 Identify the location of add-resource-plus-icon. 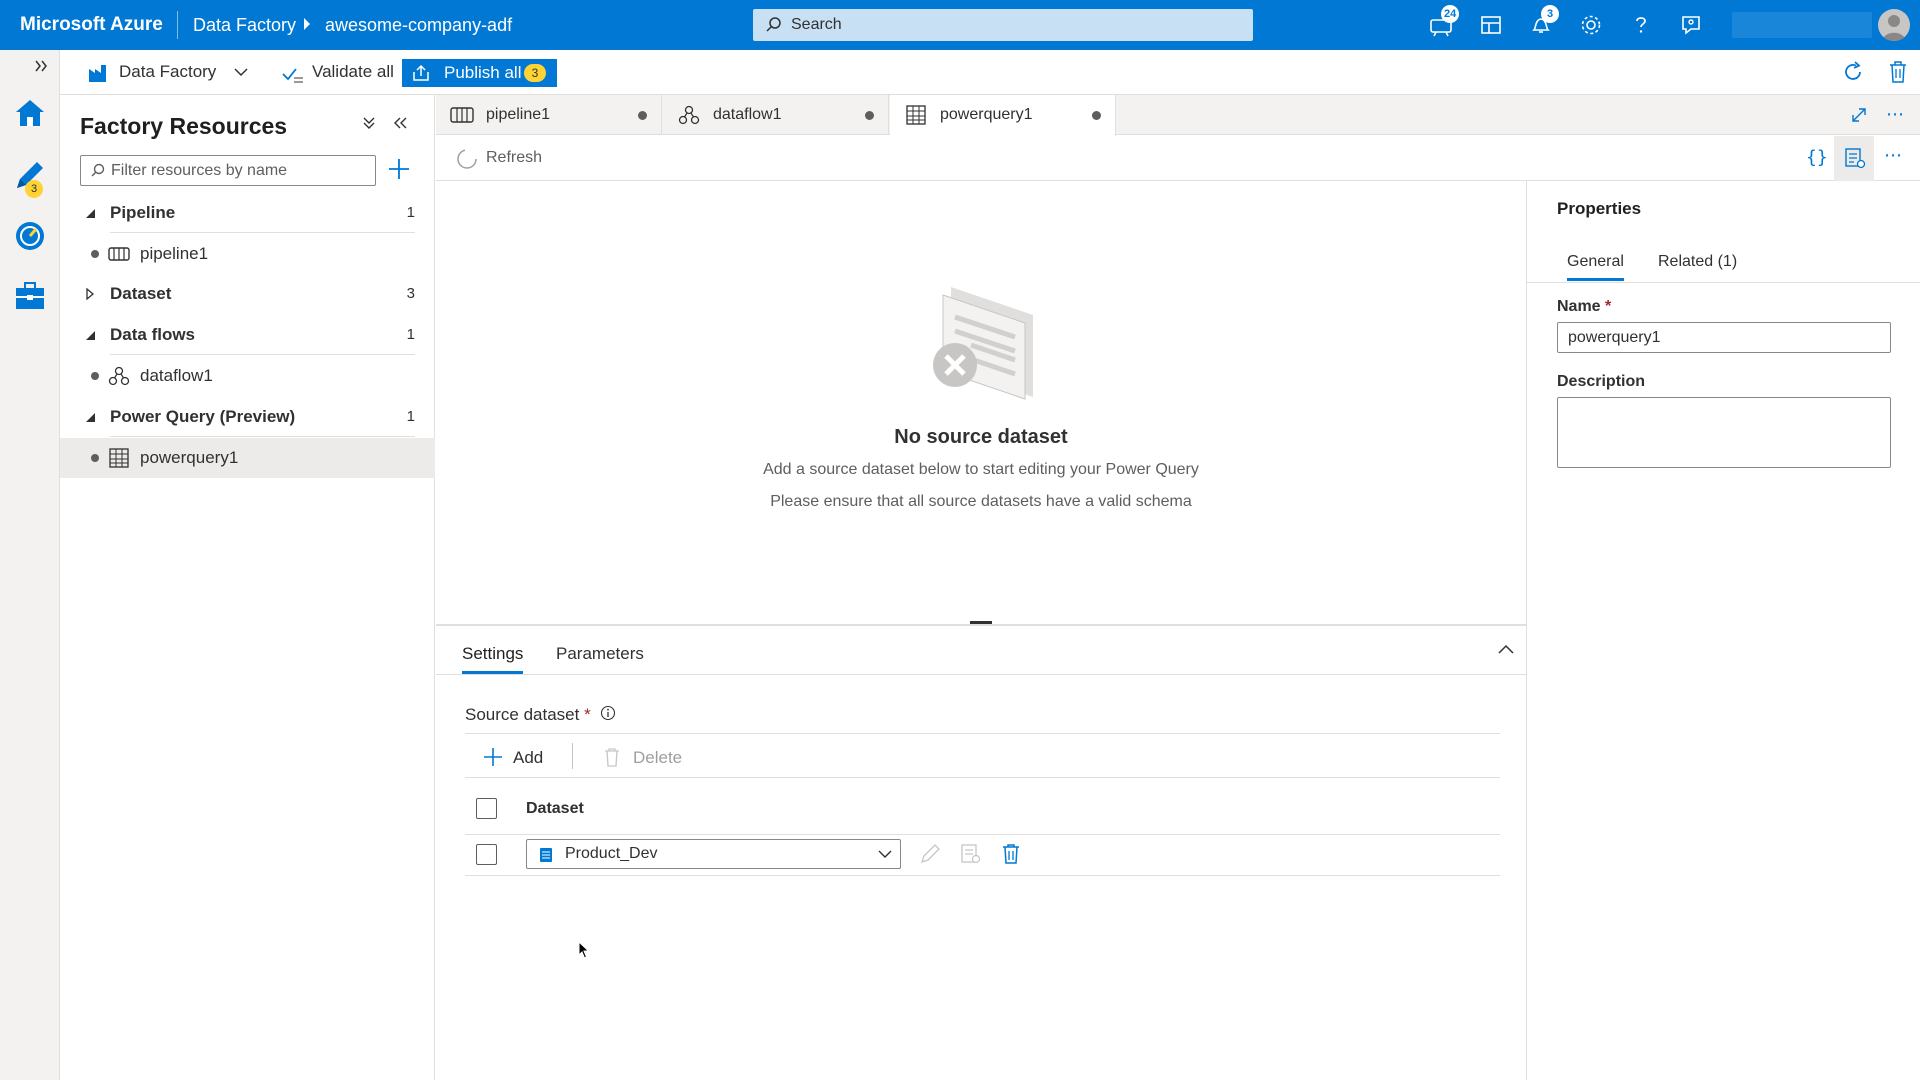
(399, 169).